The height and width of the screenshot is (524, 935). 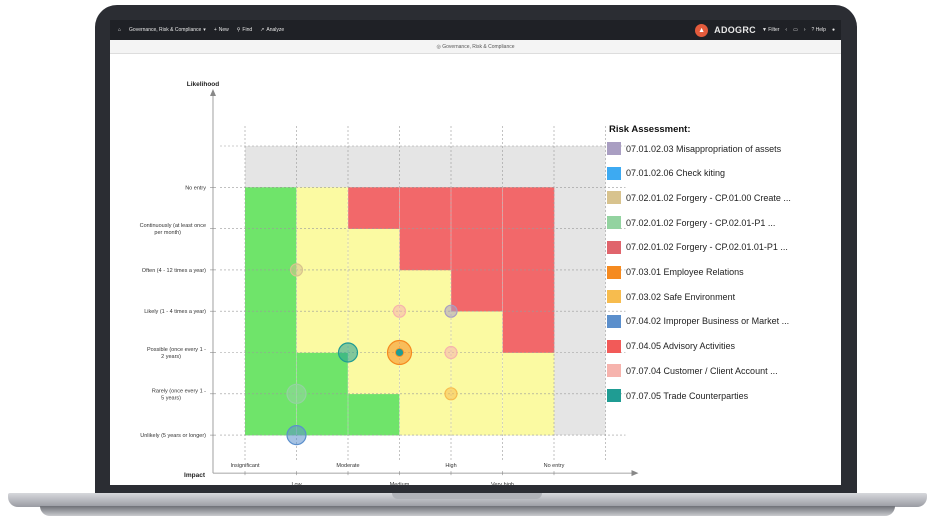 I want to click on help-label: Help, so click(x=820, y=30).